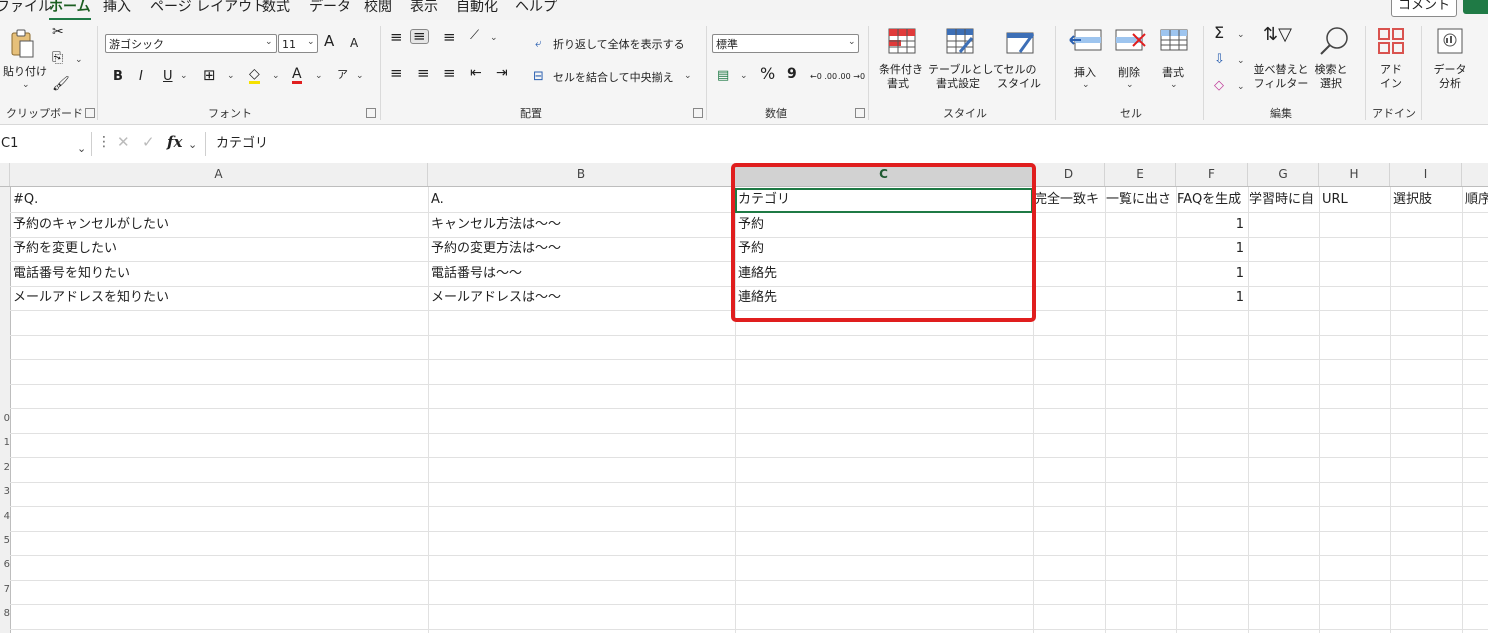 Image resolution: width=1488 pixels, height=633 pixels. What do you see at coordinates (276, 9) in the screenshot?
I see `menu-formulas: 数式` at bounding box center [276, 9].